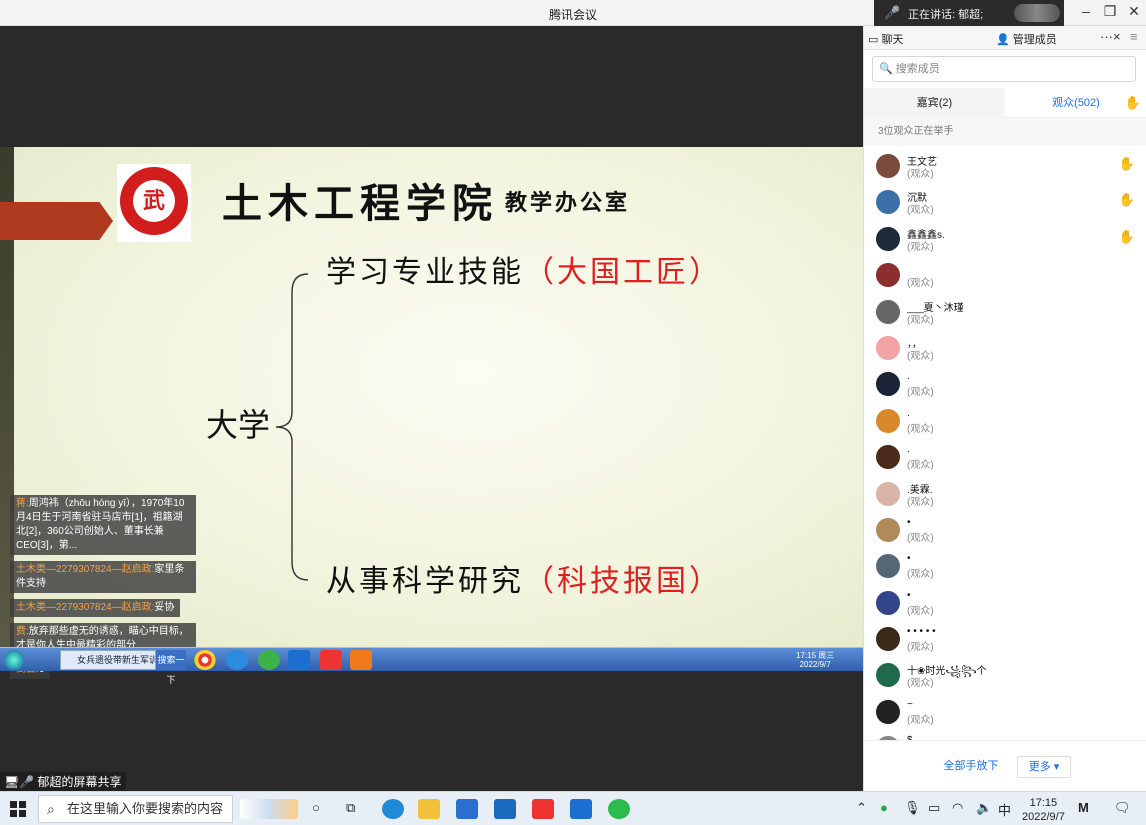 The image size is (1146, 825). Describe the element at coordinates (886, 69) in the screenshot. I see `search-icon: 🔍` at that location.